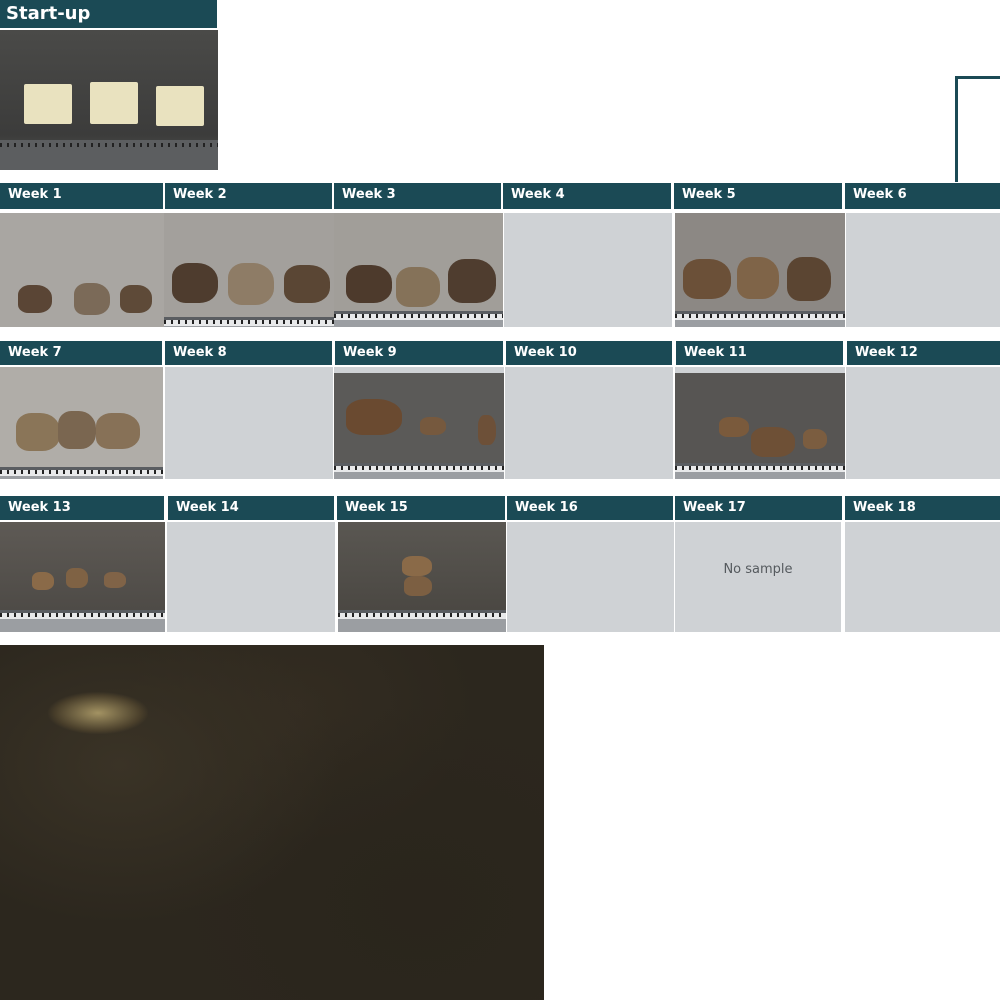 The image size is (1000, 1000). What do you see at coordinates (758, 196) in the screenshot?
I see `week-header: Week 5` at bounding box center [758, 196].